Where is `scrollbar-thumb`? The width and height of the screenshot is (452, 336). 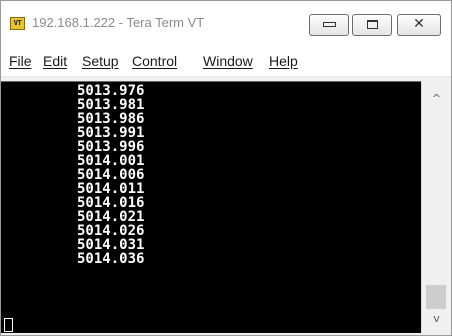 scrollbar-thumb is located at coordinates (436, 297).